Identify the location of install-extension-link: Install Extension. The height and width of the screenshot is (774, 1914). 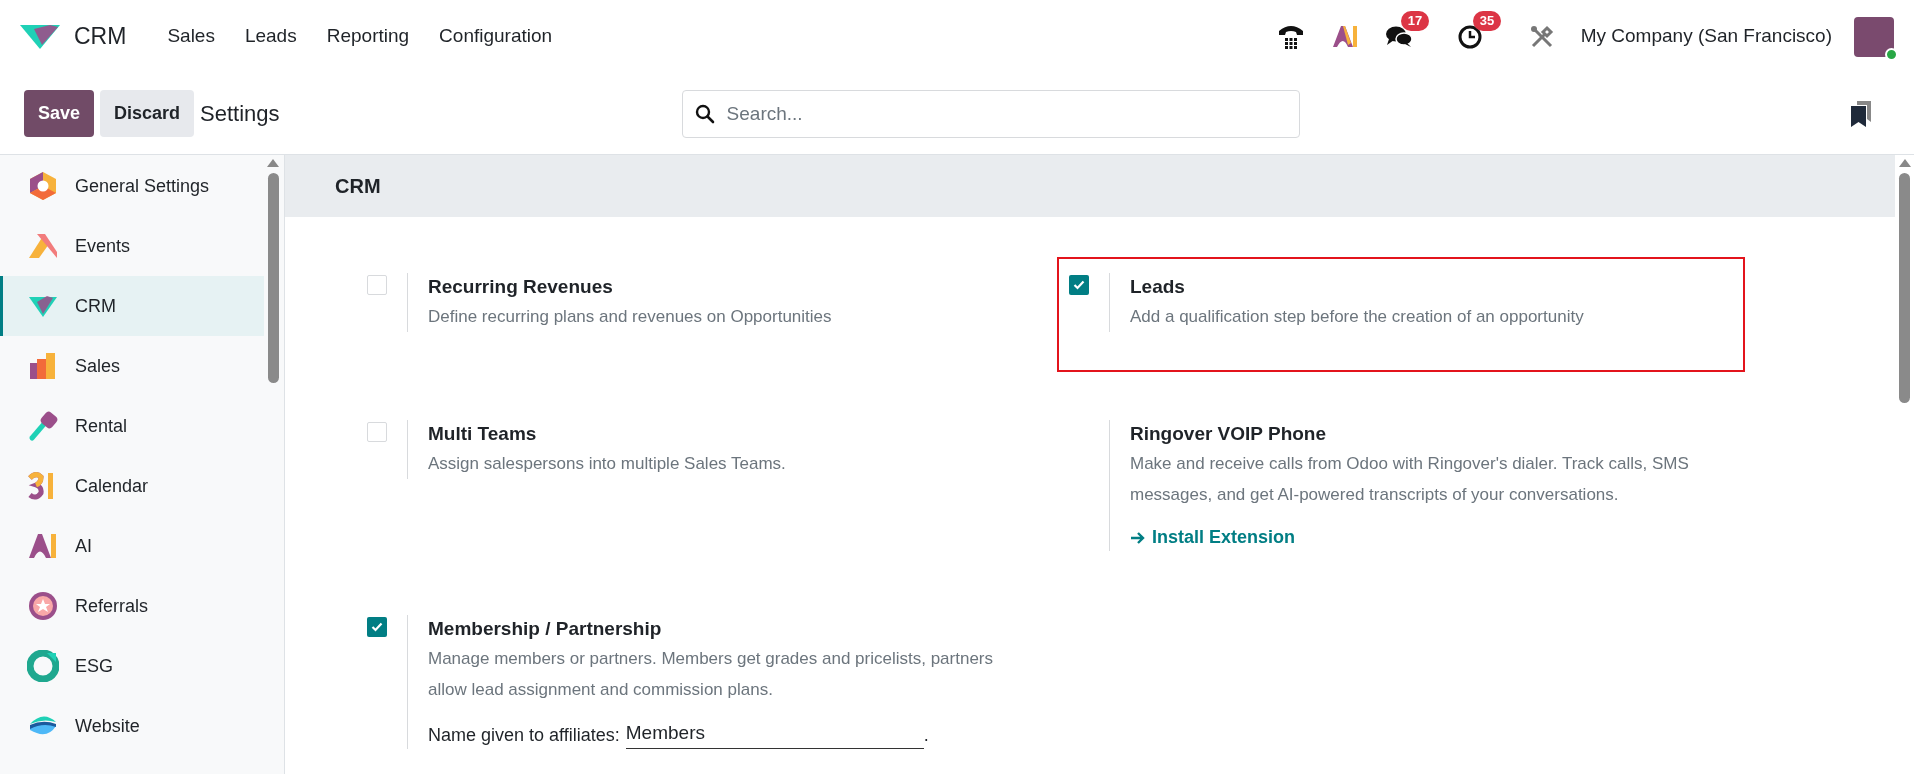
(1430, 537).